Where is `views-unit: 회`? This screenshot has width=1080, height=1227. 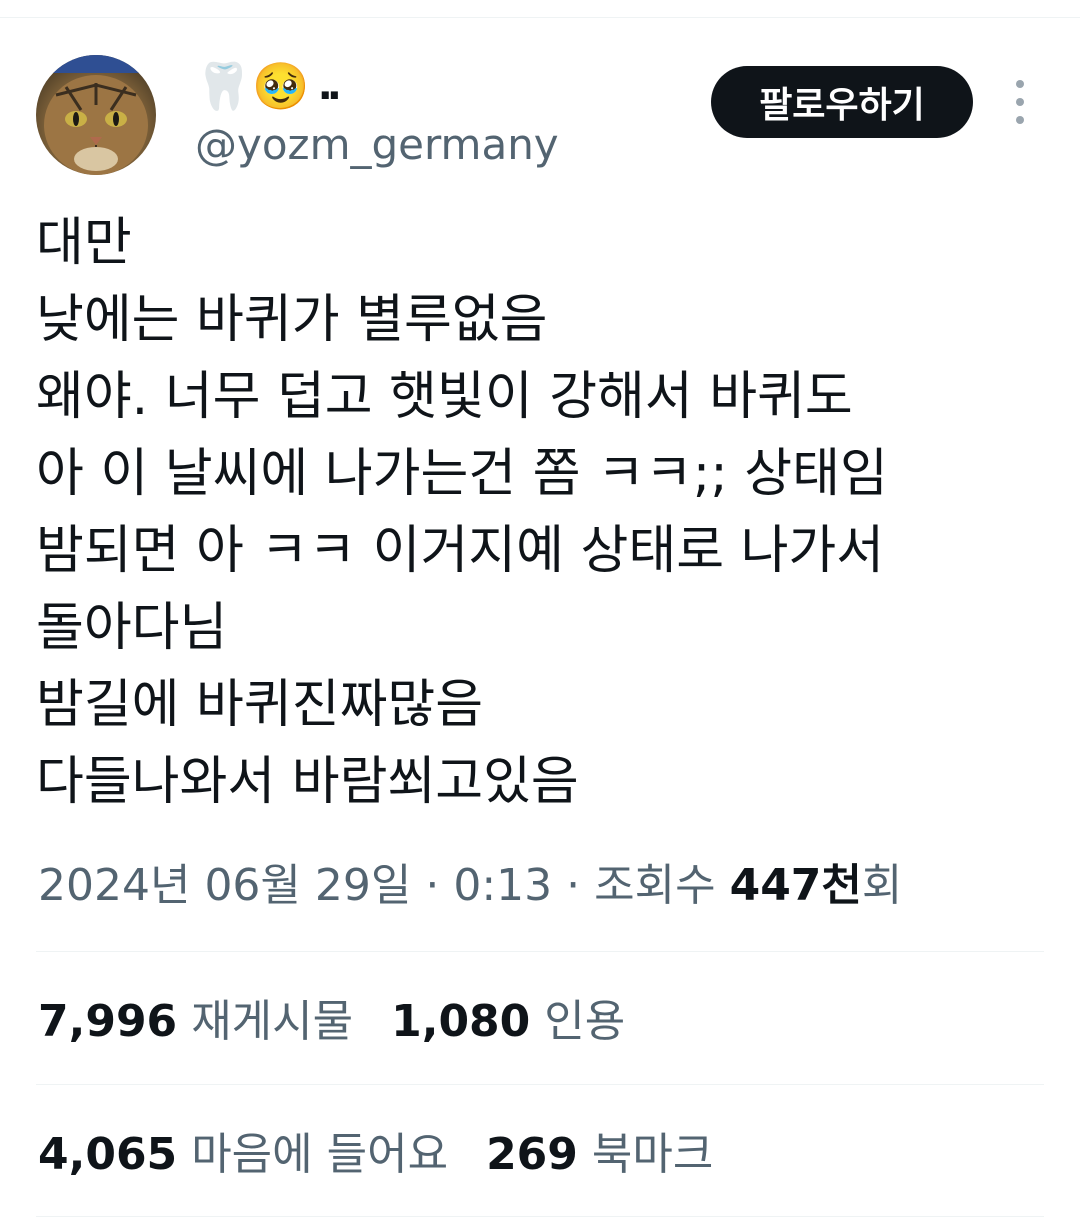
views-unit: 회 is located at coordinates (882, 885).